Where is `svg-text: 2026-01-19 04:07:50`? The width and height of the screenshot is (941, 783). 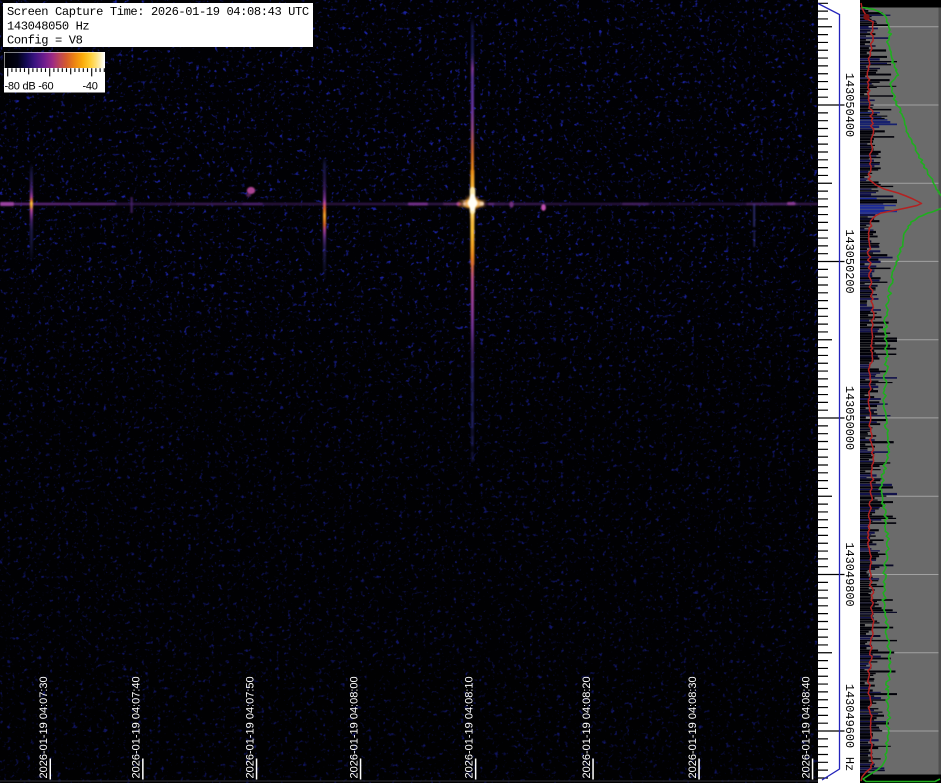
svg-text: 2026-01-19 04:07:50 is located at coordinates (250, 727).